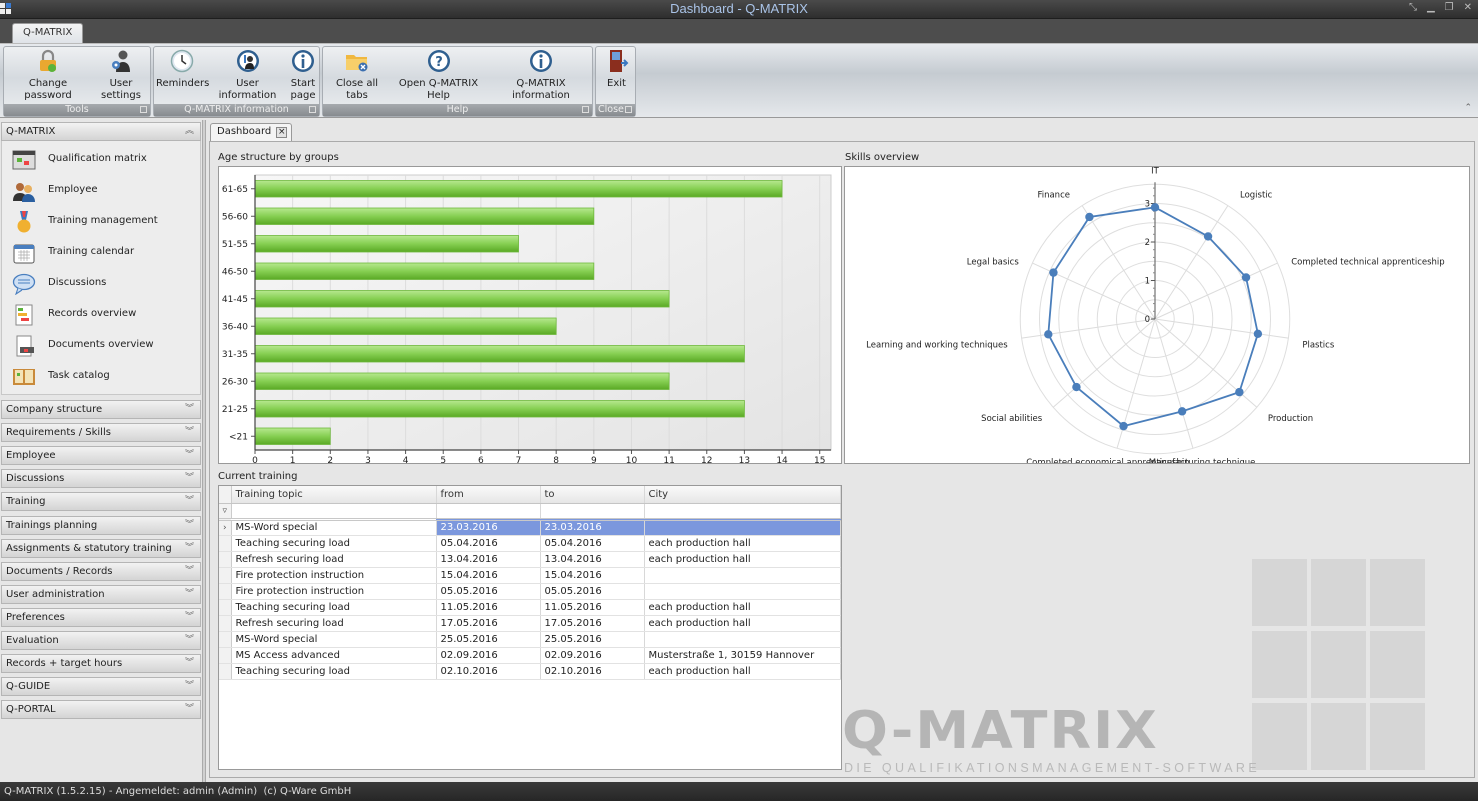 The image size is (1478, 801). What do you see at coordinates (592, 543) in the screenshot?
I see `cell-to: 05.04.2016` at bounding box center [592, 543].